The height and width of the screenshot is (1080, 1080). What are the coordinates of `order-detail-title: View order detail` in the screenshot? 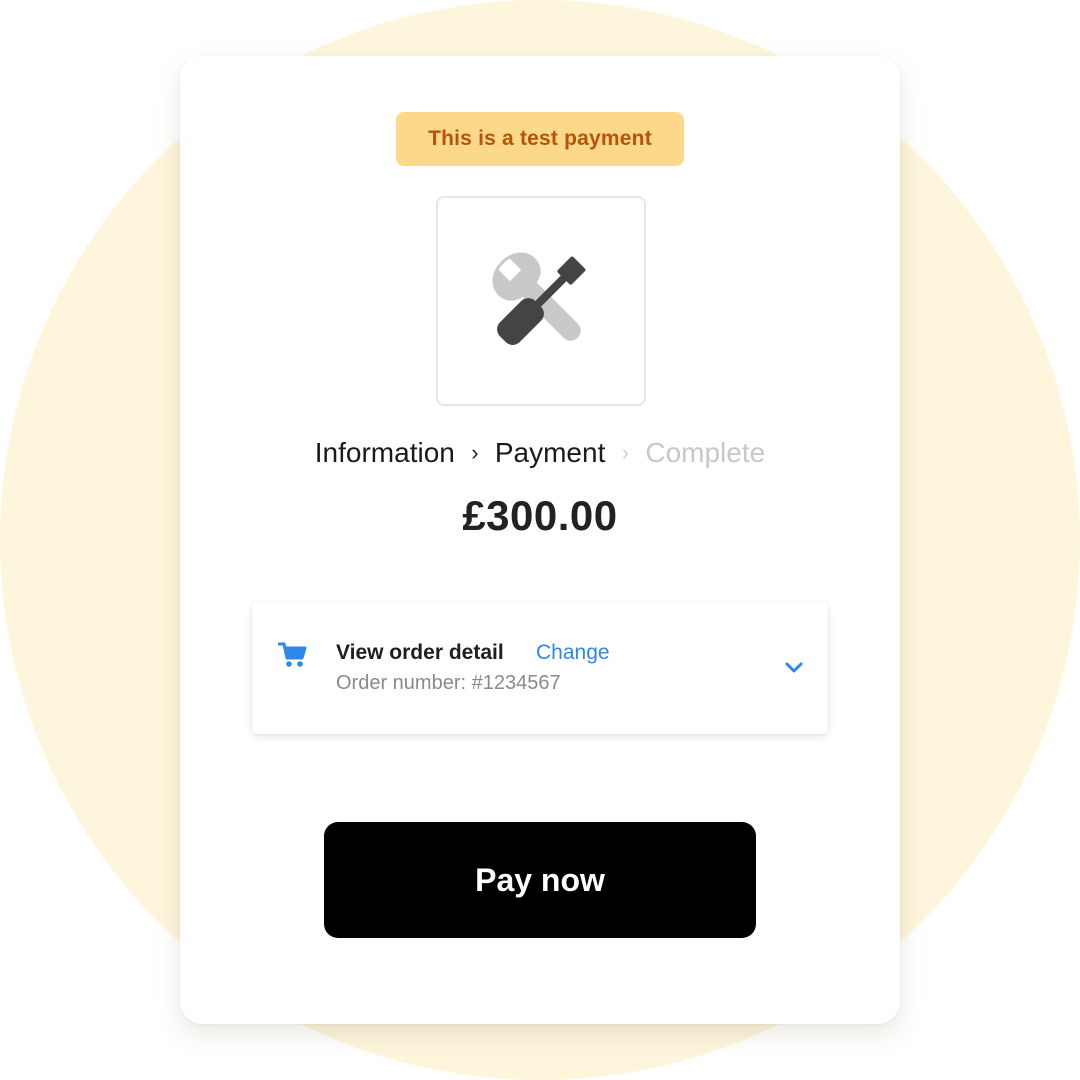 It's located at (420, 652).